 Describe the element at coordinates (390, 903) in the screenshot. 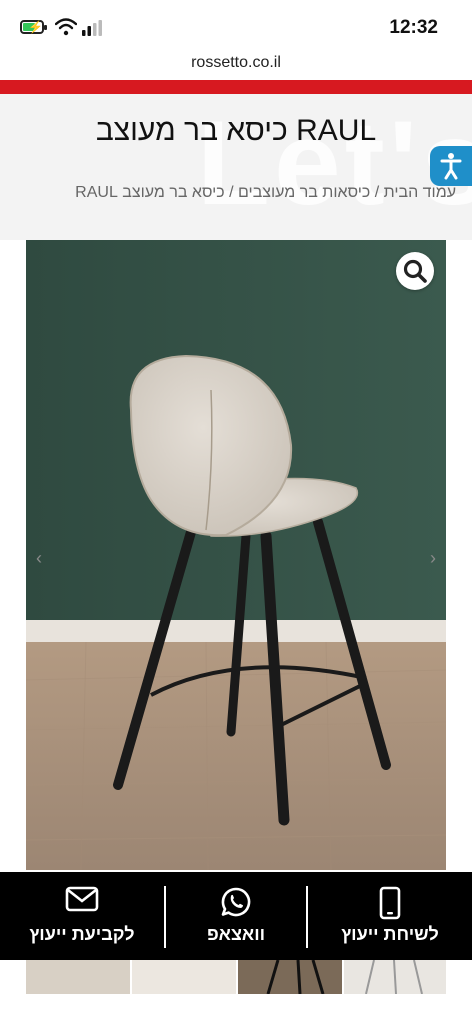

I see `mobile-phone-icon` at that location.